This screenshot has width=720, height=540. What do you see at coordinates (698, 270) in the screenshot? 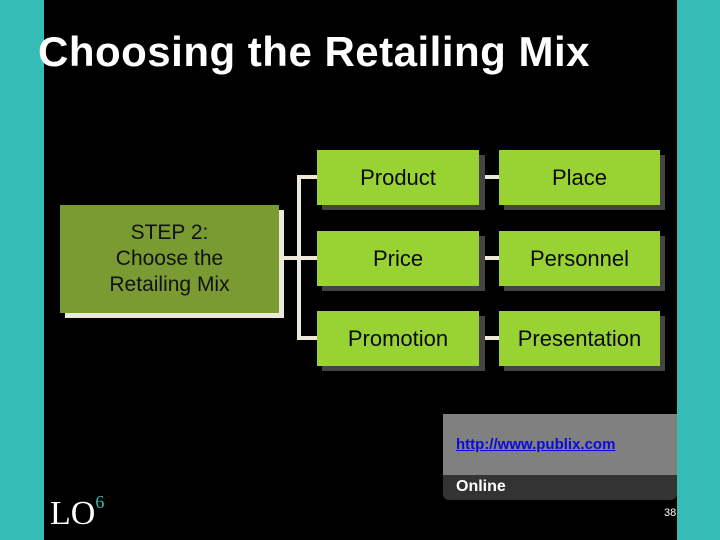
I see `right-teal-bar` at bounding box center [698, 270].